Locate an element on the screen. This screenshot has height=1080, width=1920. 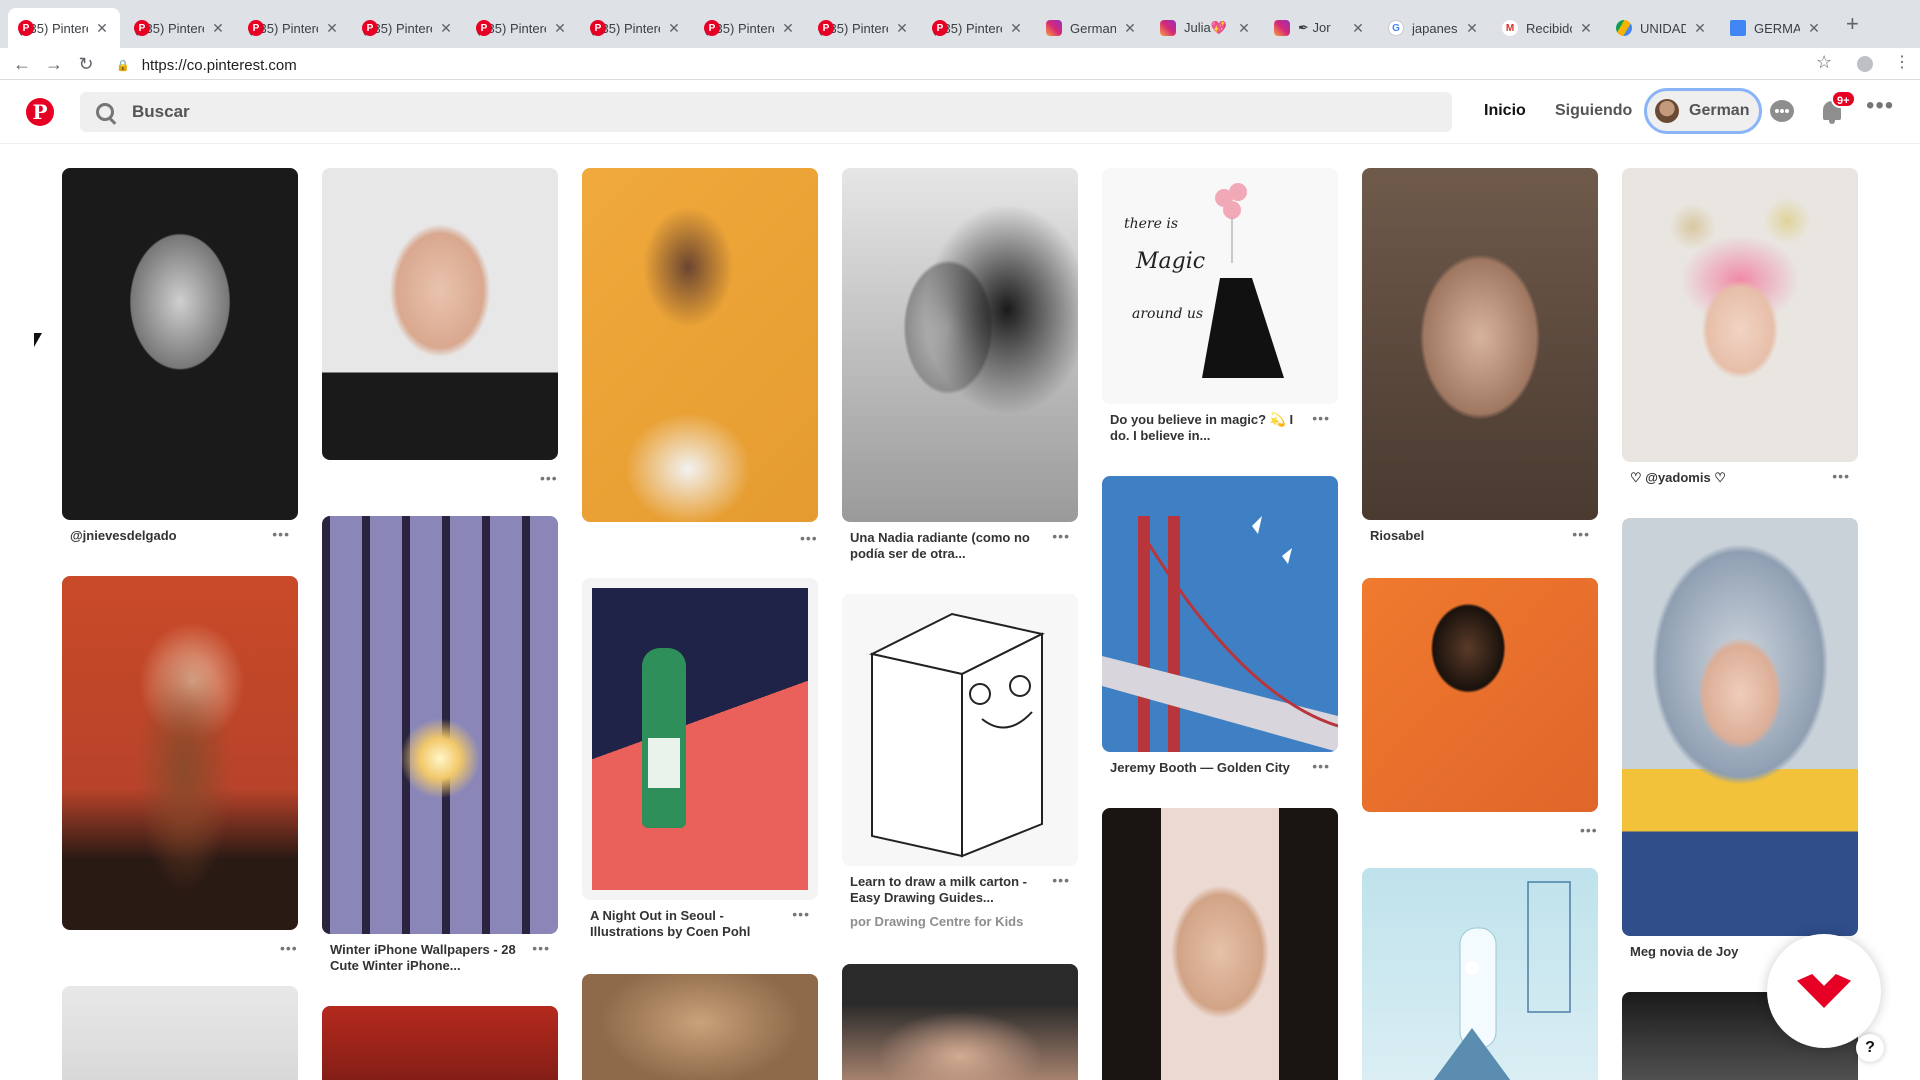
pin-title: ♡ @yadomis ♡ is located at coordinates (1678, 478).